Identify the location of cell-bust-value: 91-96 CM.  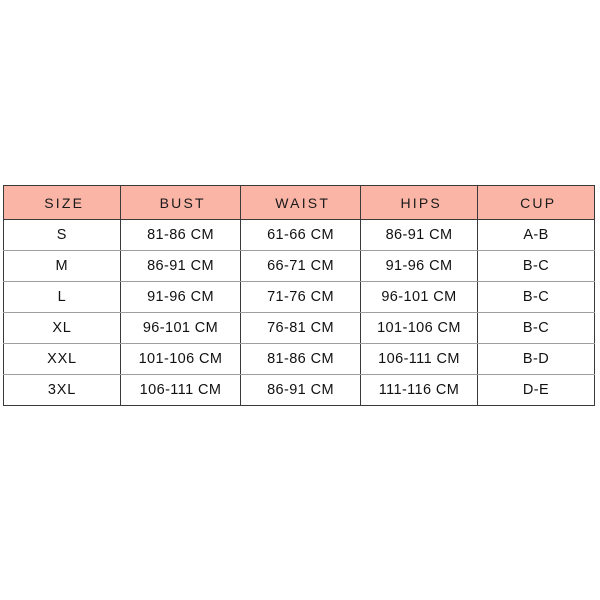
(180, 297).